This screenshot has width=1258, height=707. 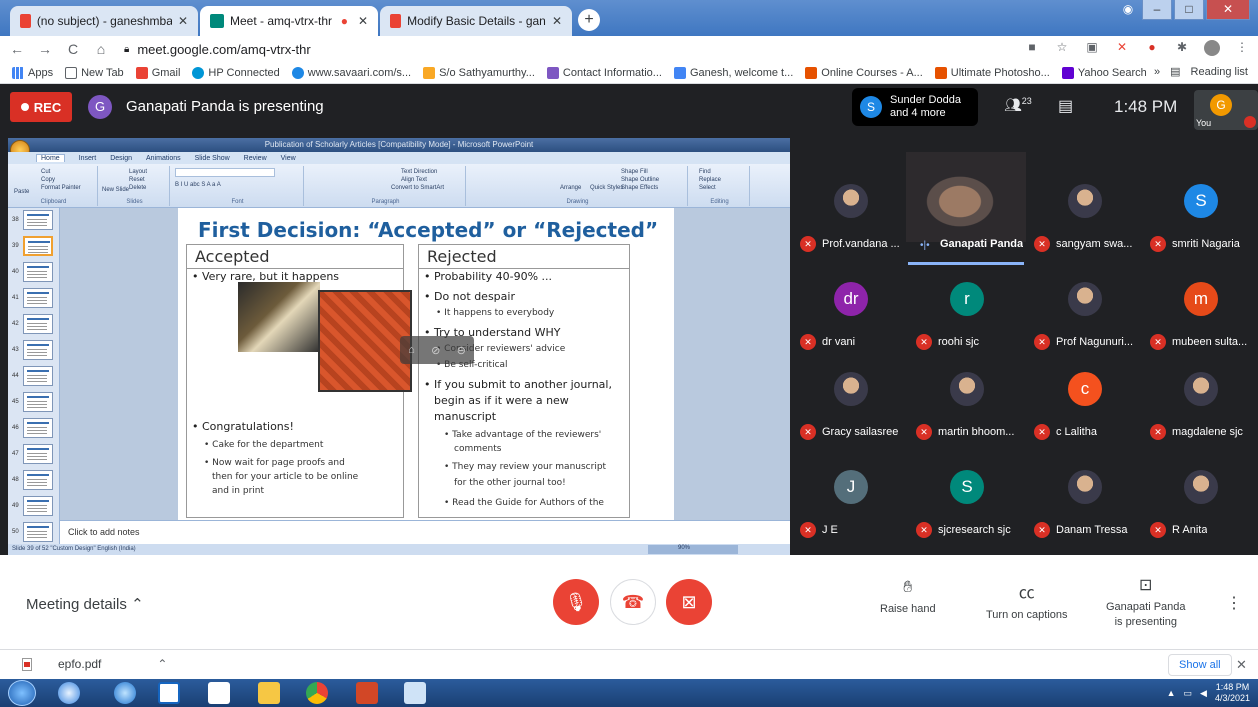 What do you see at coordinates (115, 190) in the screenshot?
I see `new-slide-button: New Slide` at bounding box center [115, 190].